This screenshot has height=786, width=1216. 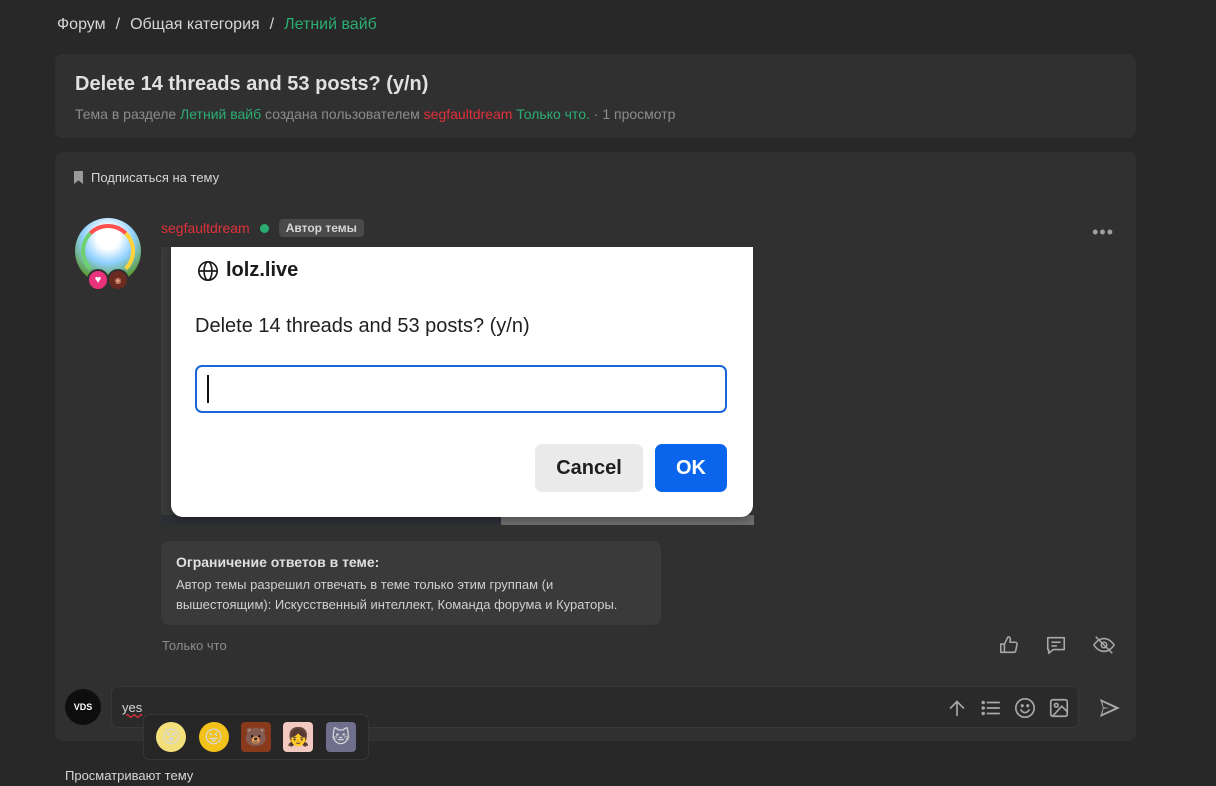 What do you see at coordinates (957, 708) in the screenshot?
I see `arrow-up-icon` at bounding box center [957, 708].